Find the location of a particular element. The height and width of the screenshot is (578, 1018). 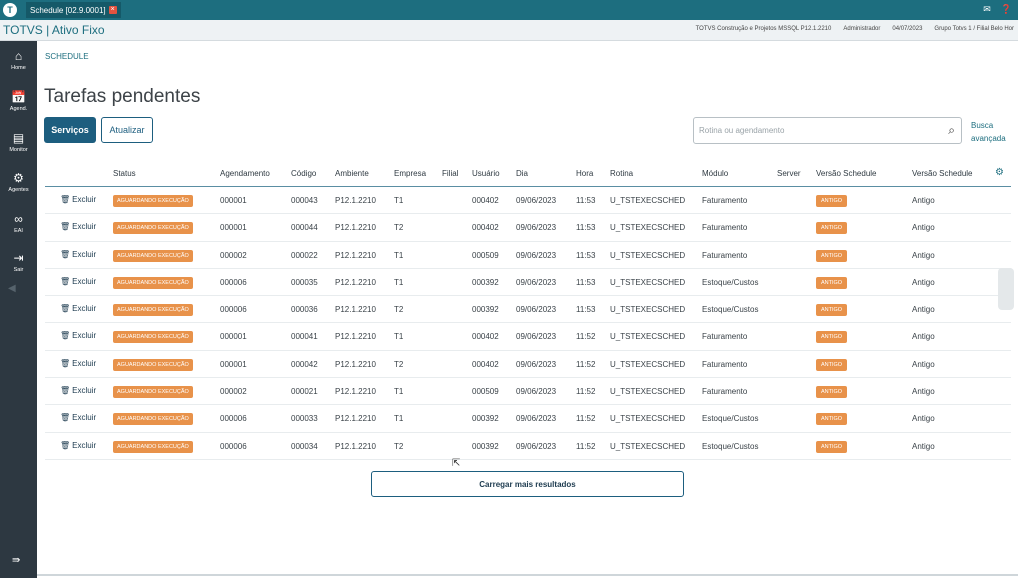

col-hora: Hora is located at coordinates (584, 173).